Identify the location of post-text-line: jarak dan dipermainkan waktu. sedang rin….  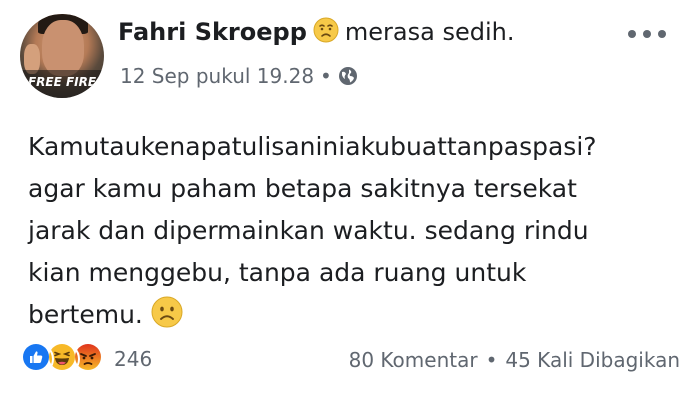
(308, 230).